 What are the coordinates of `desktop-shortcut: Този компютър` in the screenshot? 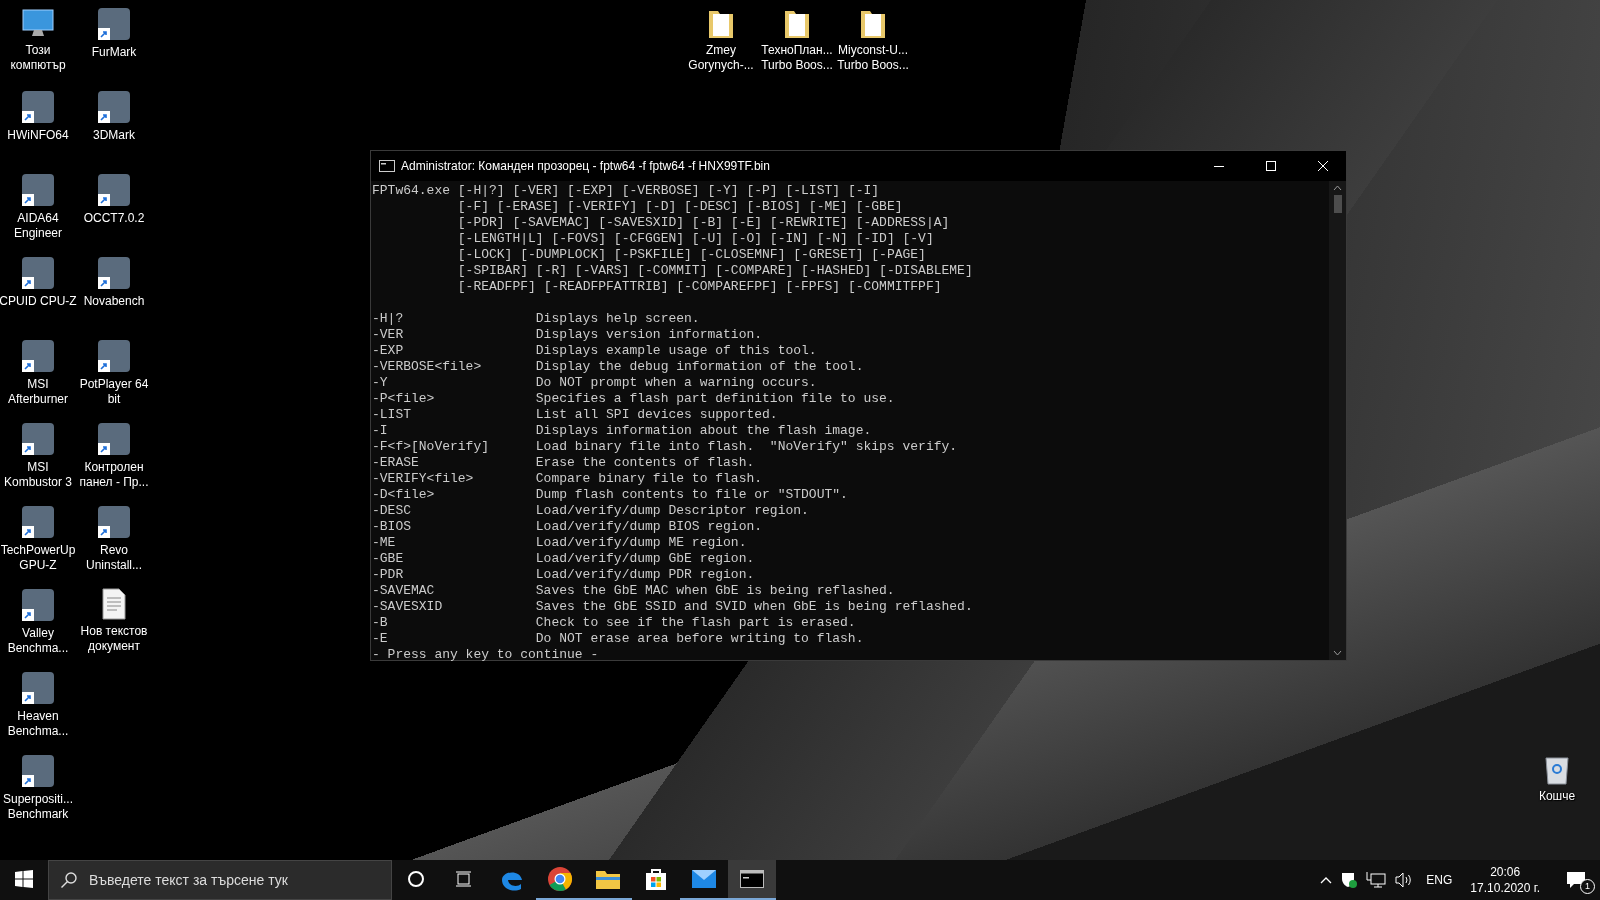 It's located at (38, 45).